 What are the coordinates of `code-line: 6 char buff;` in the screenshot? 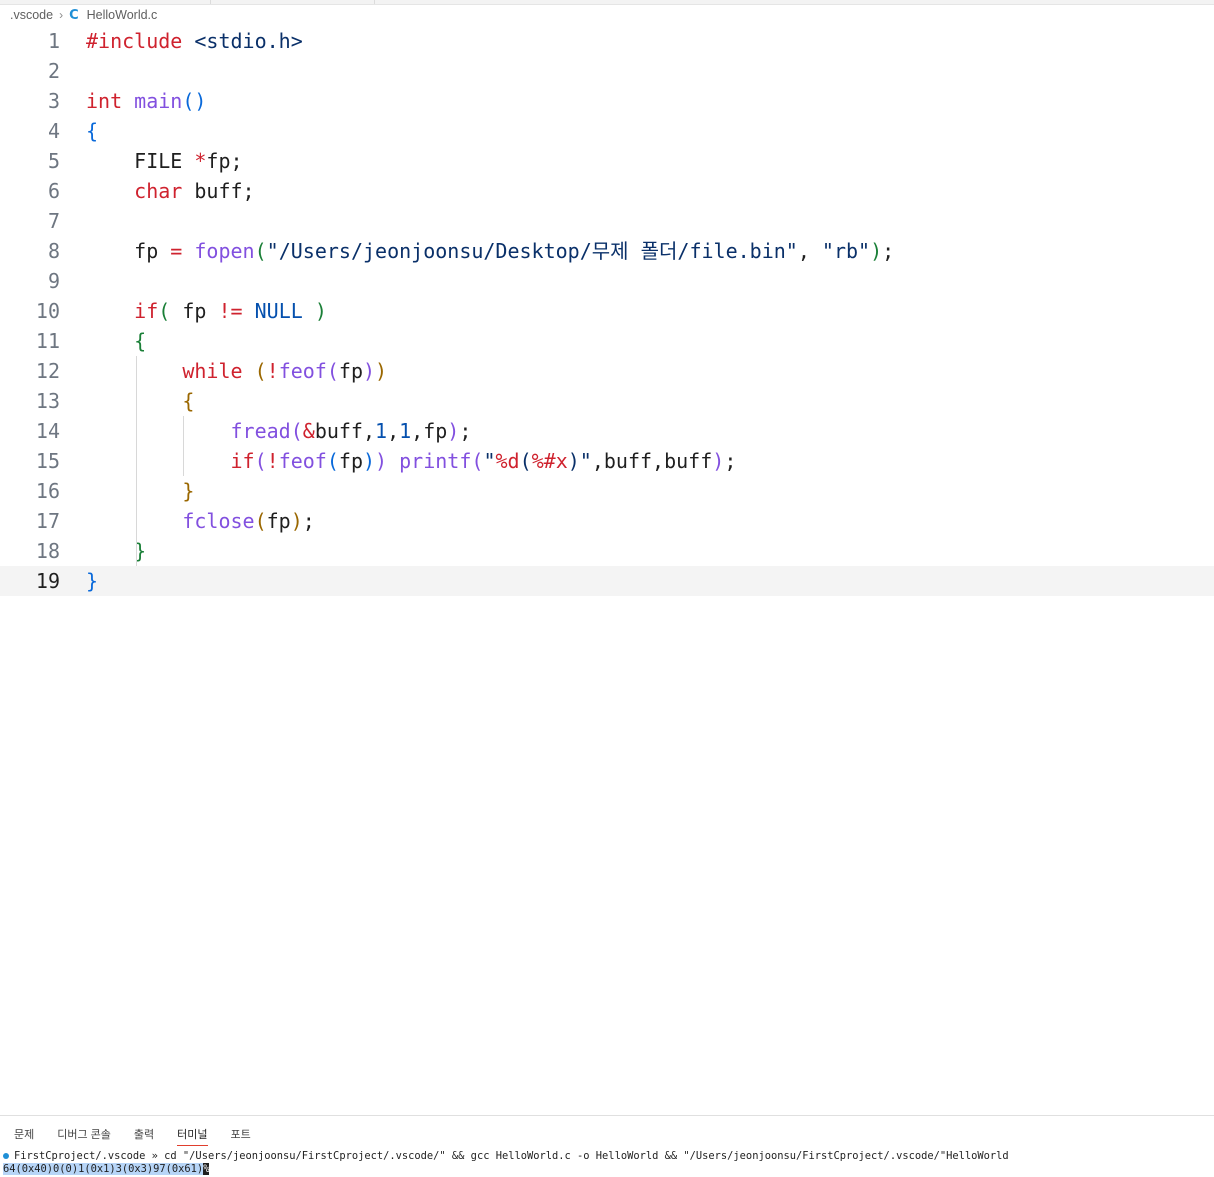 It's located at (607, 191).